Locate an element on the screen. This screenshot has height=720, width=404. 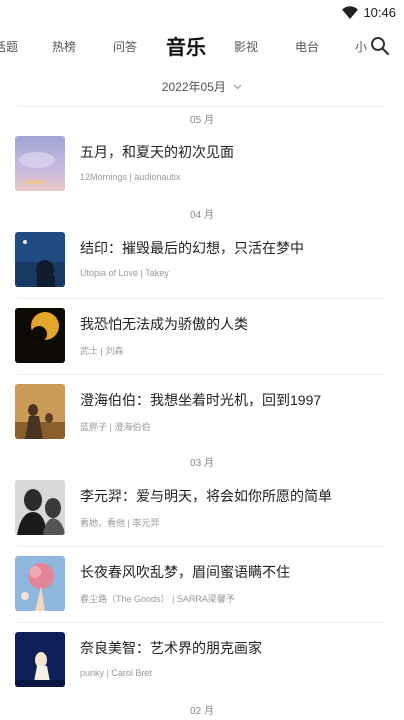
item-title: 结印：摧毁最后的幻想，只活在梦中 is located at coordinates (192, 248).